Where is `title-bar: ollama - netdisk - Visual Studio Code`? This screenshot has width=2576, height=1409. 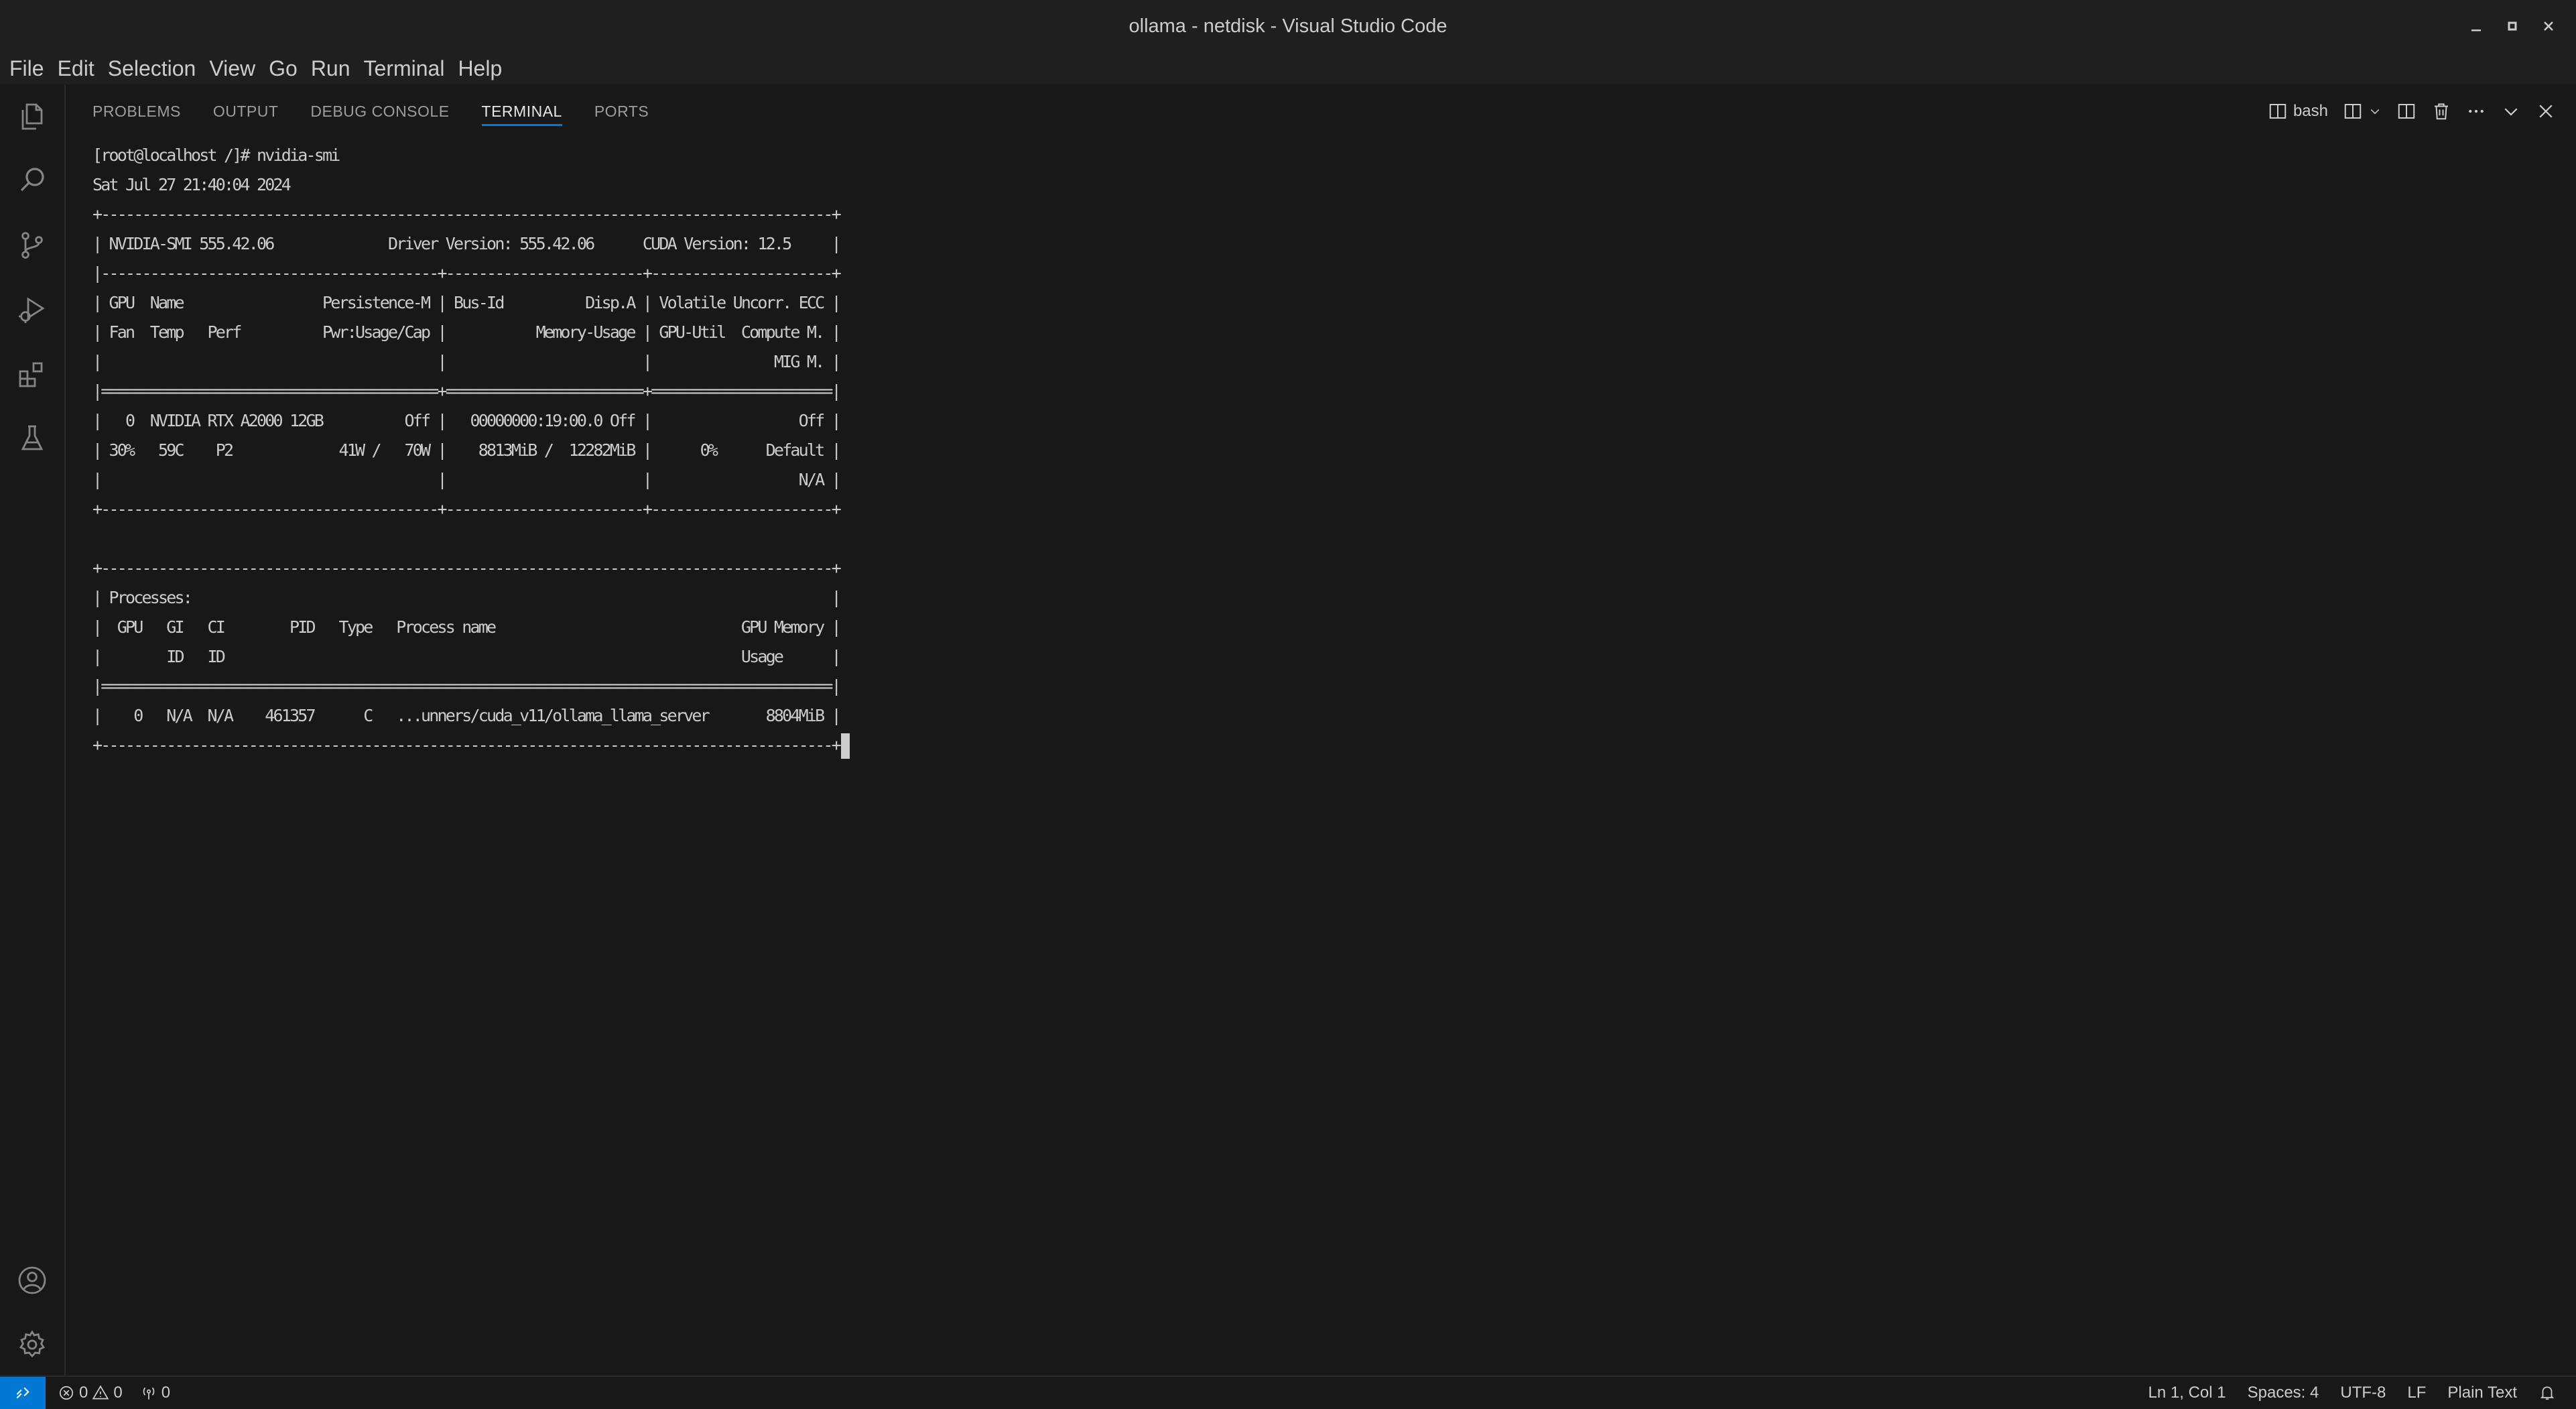
title-bar: ollama - netdisk - Visual Studio Code is located at coordinates (1288, 27).